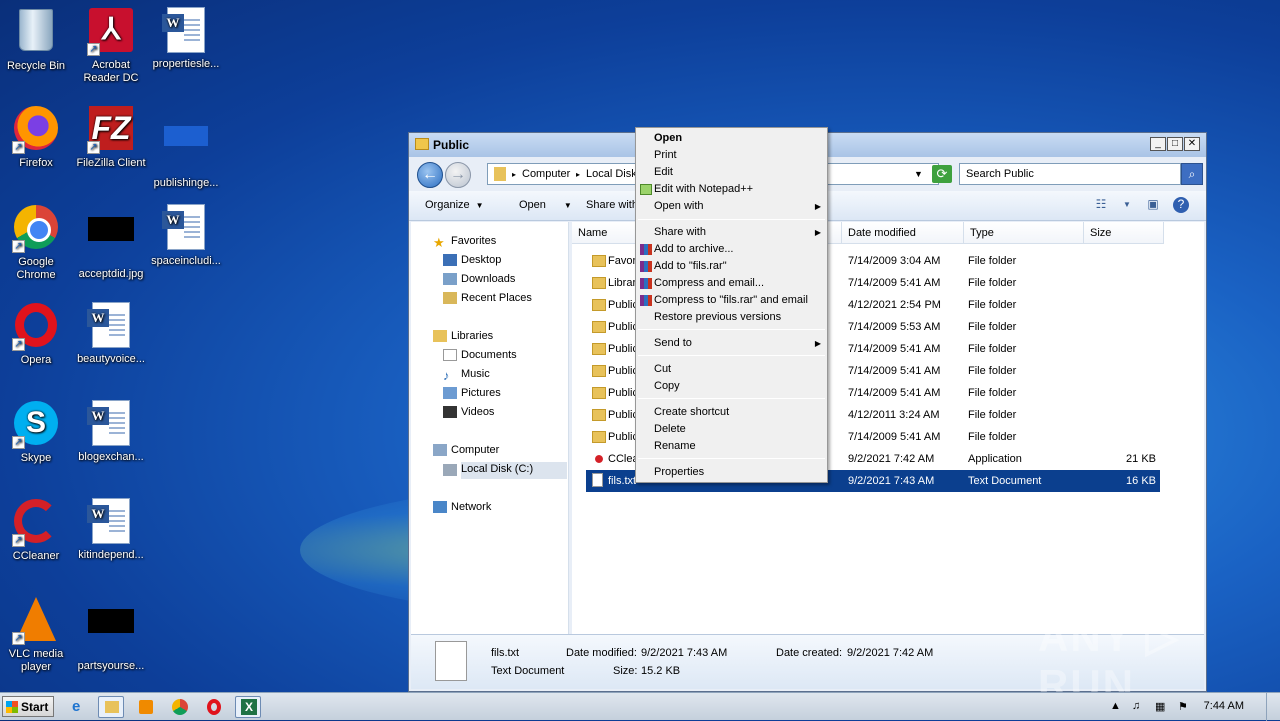  Describe the element at coordinates (146, 707) in the screenshot. I see `media-player-taskbar-icon` at that location.